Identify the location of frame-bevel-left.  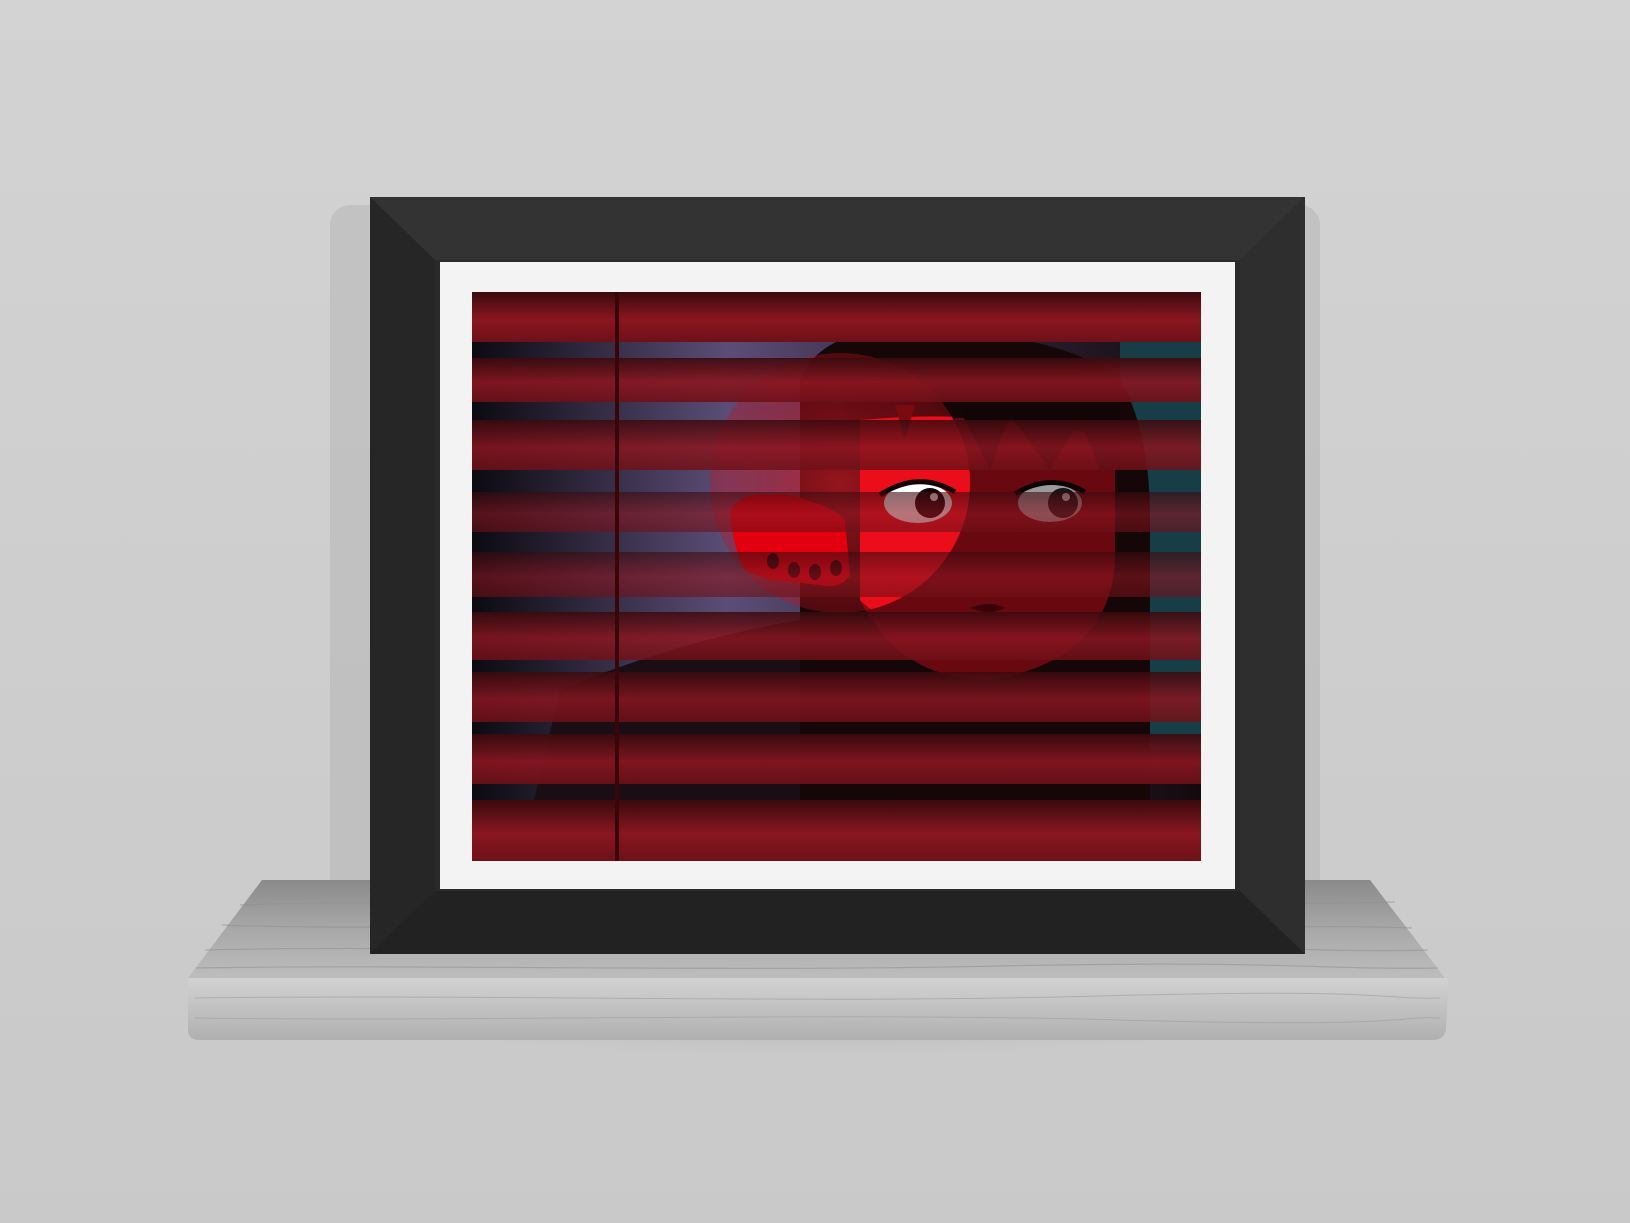
(402, 575).